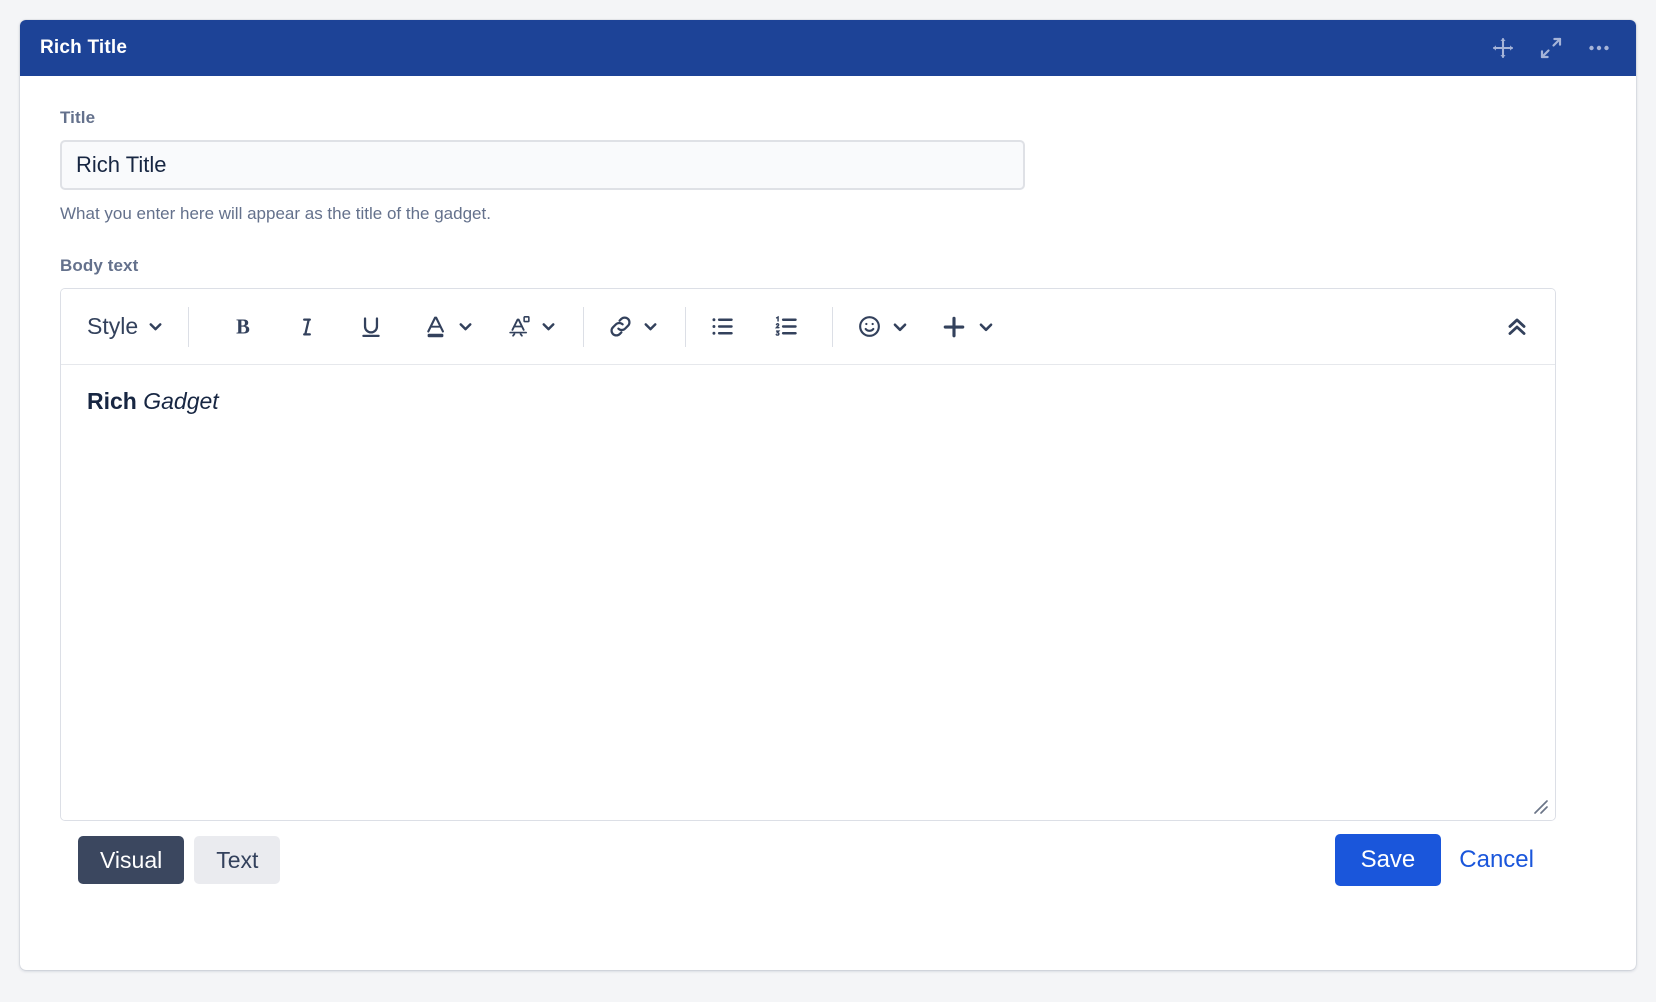  Describe the element at coordinates (131, 860) in the screenshot. I see `mode-visual-button: Visual` at that location.